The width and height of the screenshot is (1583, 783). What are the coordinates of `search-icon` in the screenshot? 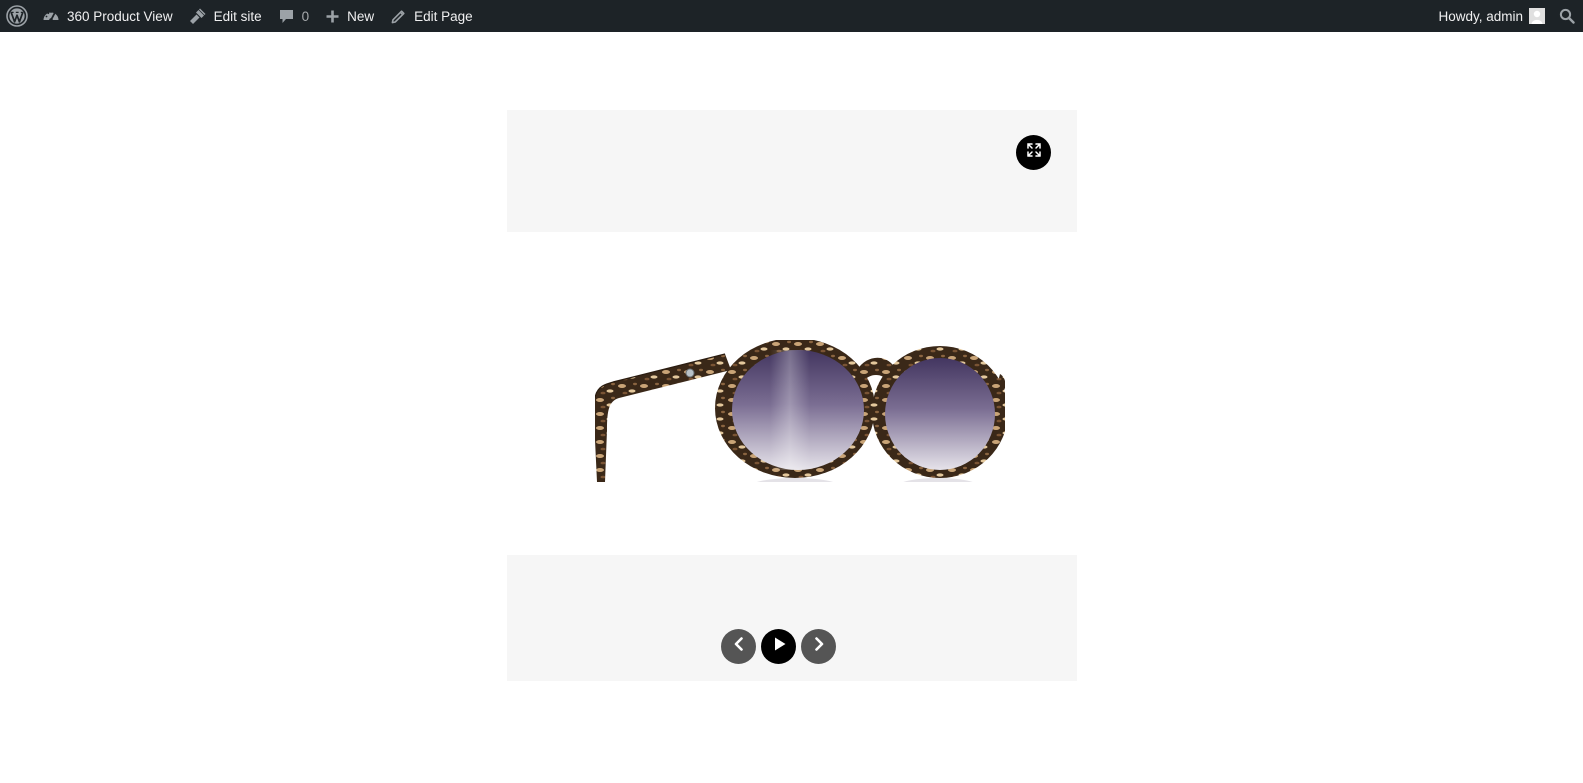 It's located at (1567, 16).